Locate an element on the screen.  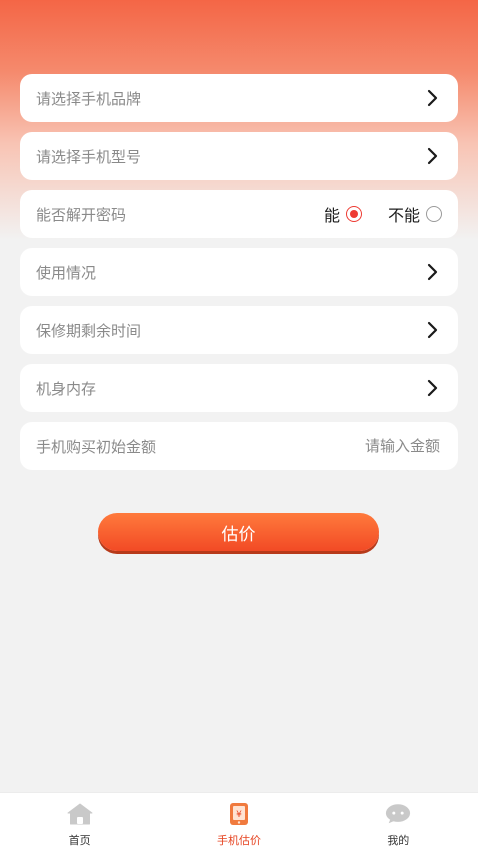
tab-home: 首页 is located at coordinates (79, 821).